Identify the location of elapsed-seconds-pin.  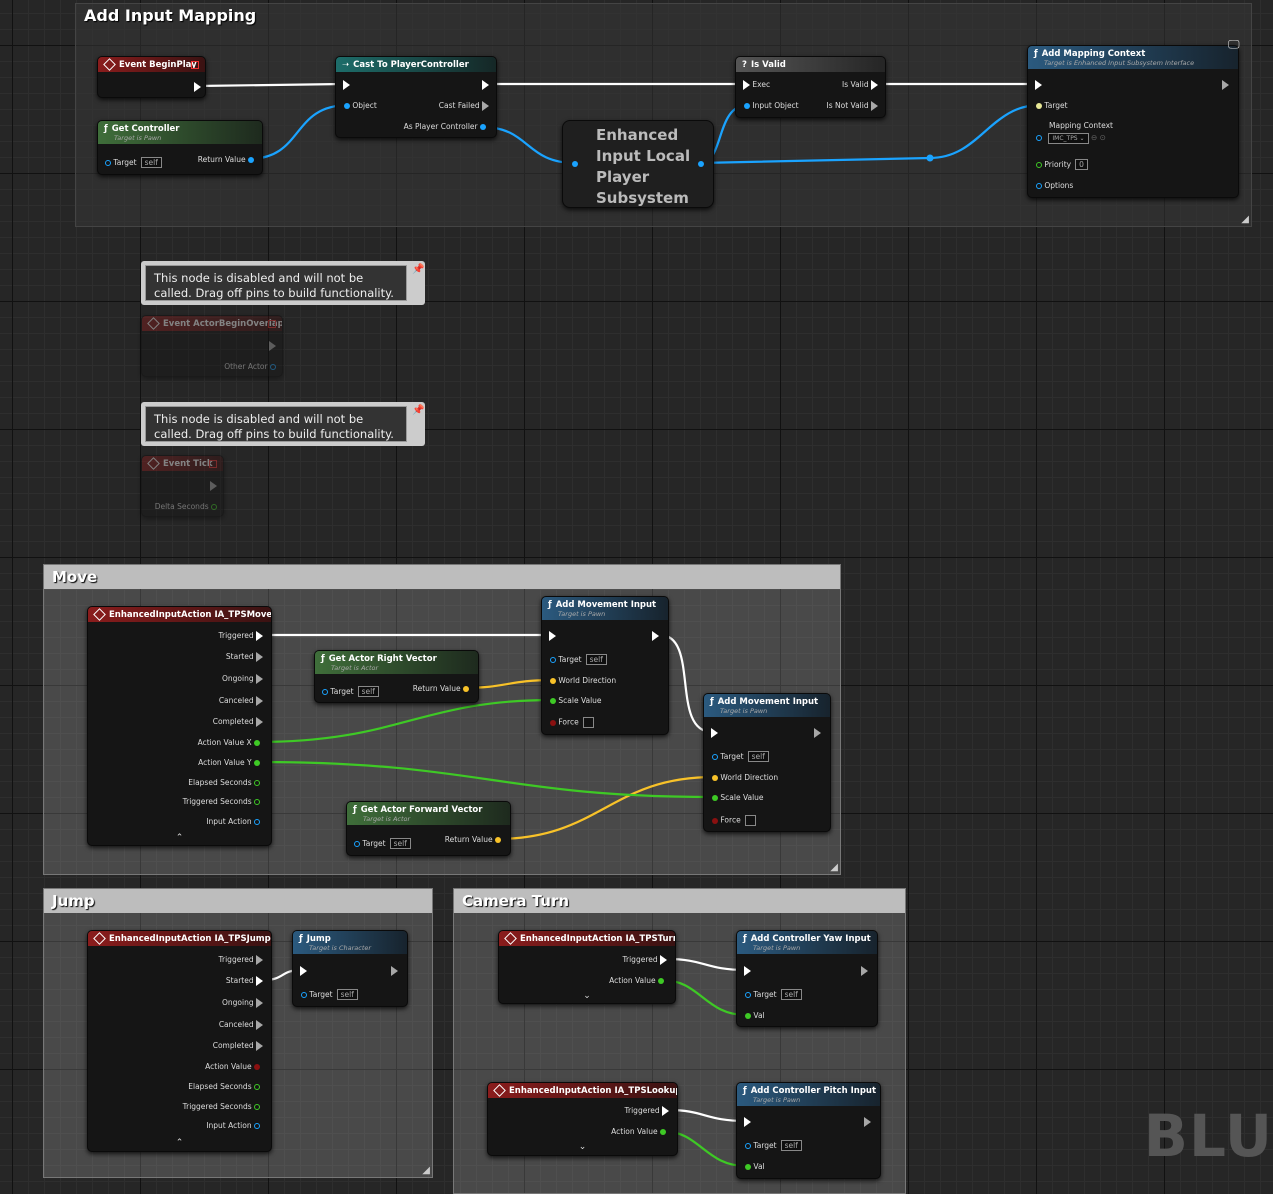
(257, 1087).